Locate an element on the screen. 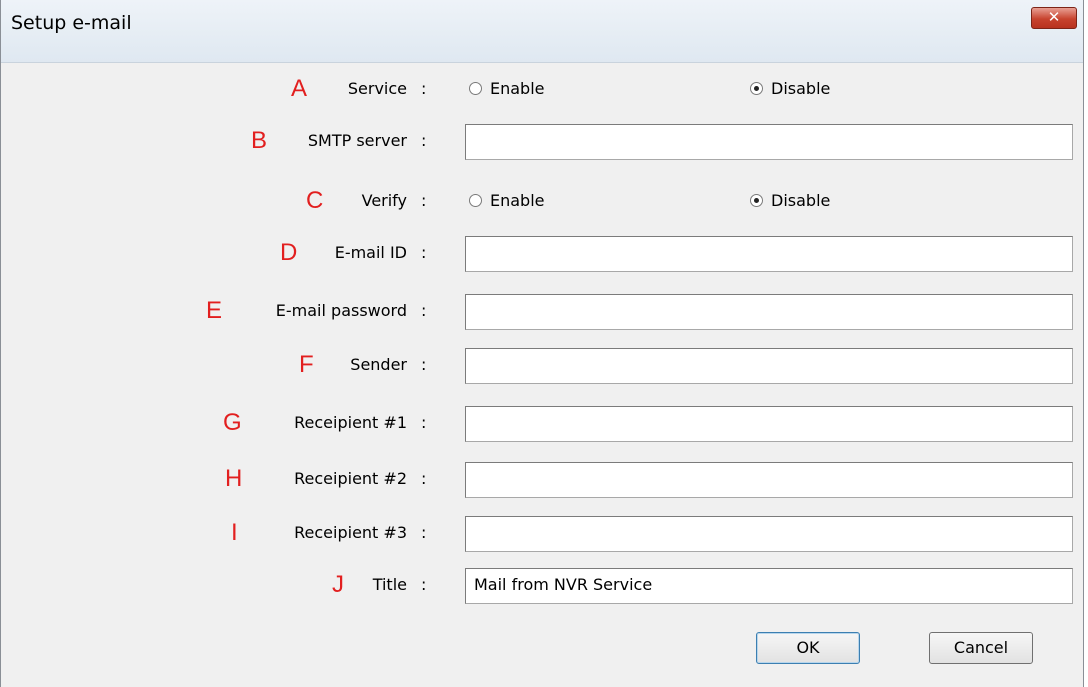  close-icon: ✕ is located at coordinates (1054, 17).